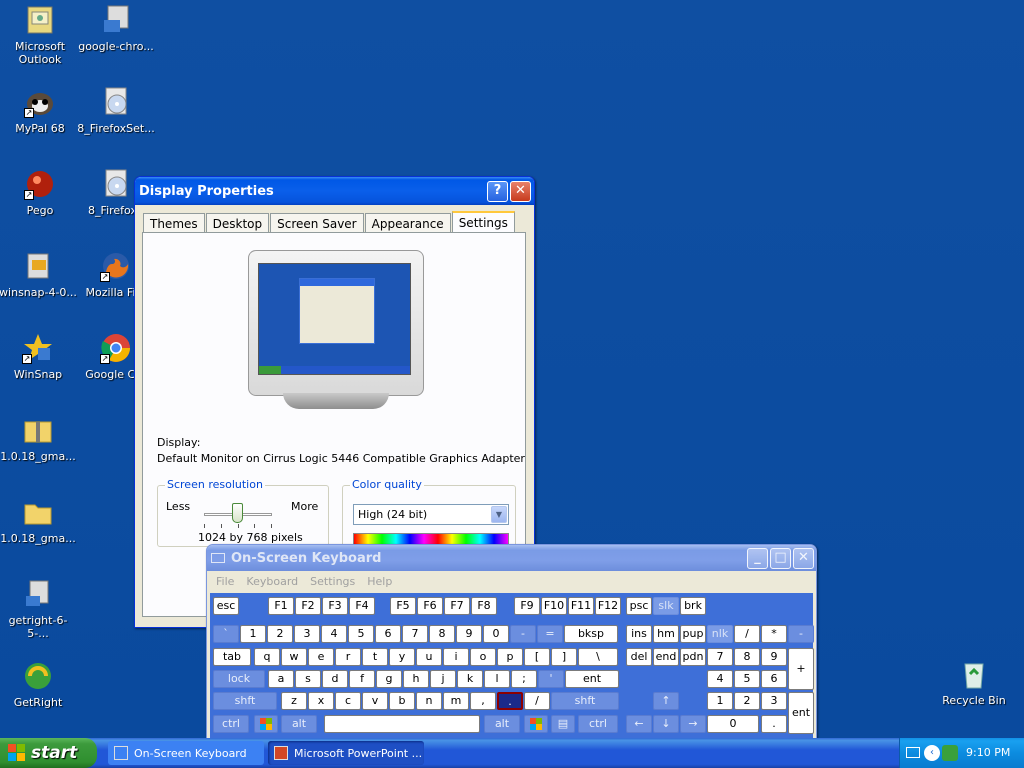  What do you see at coordinates (335, 679) in the screenshot?
I see `key-home-3: d` at bounding box center [335, 679].